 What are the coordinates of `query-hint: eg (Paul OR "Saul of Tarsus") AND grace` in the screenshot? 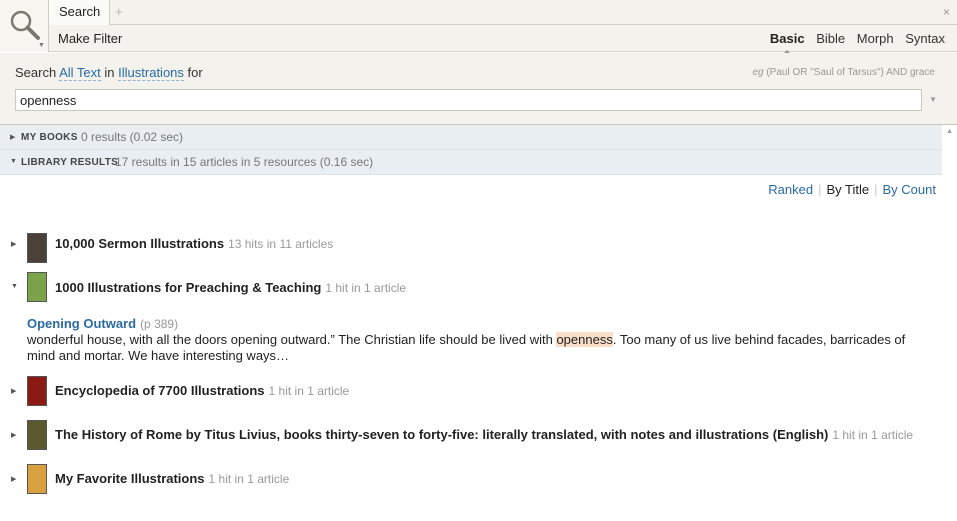 It's located at (843, 72).